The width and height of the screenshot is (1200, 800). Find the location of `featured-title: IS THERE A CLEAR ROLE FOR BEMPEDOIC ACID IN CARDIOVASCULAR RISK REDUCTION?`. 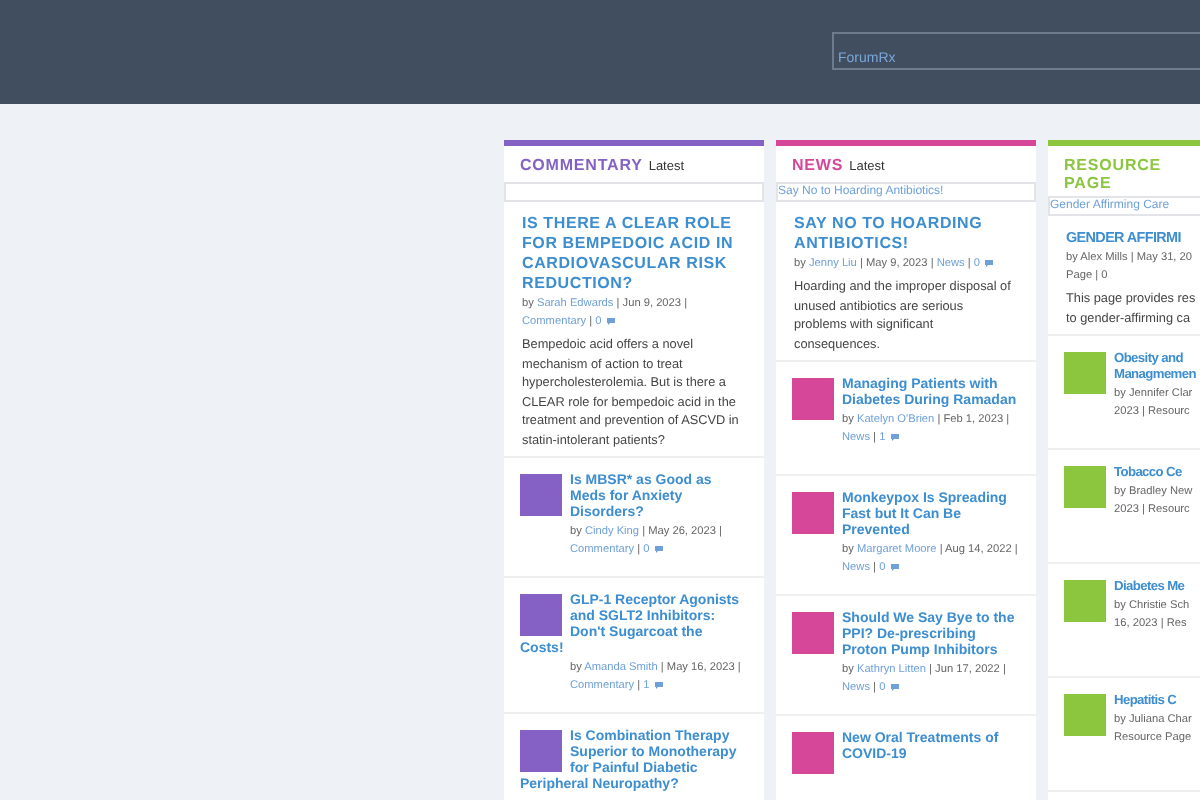

featured-title: IS THERE A CLEAR ROLE FOR BEMPEDOIC ACID IN CARDIOVASCULAR RISK REDUCTION? is located at coordinates (634, 254).